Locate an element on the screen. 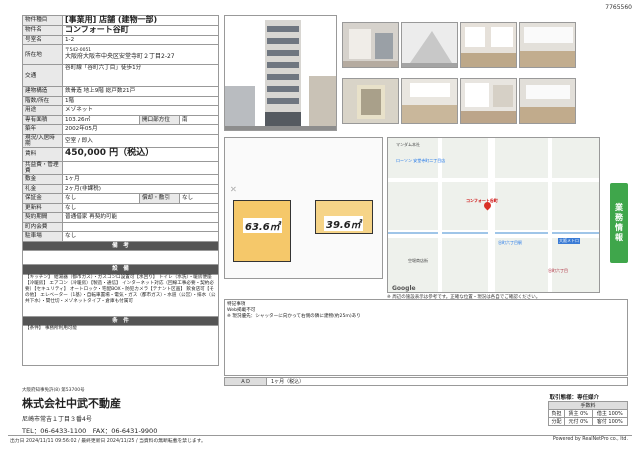  deal-row1-label: 負担 is located at coordinates (556, 413).